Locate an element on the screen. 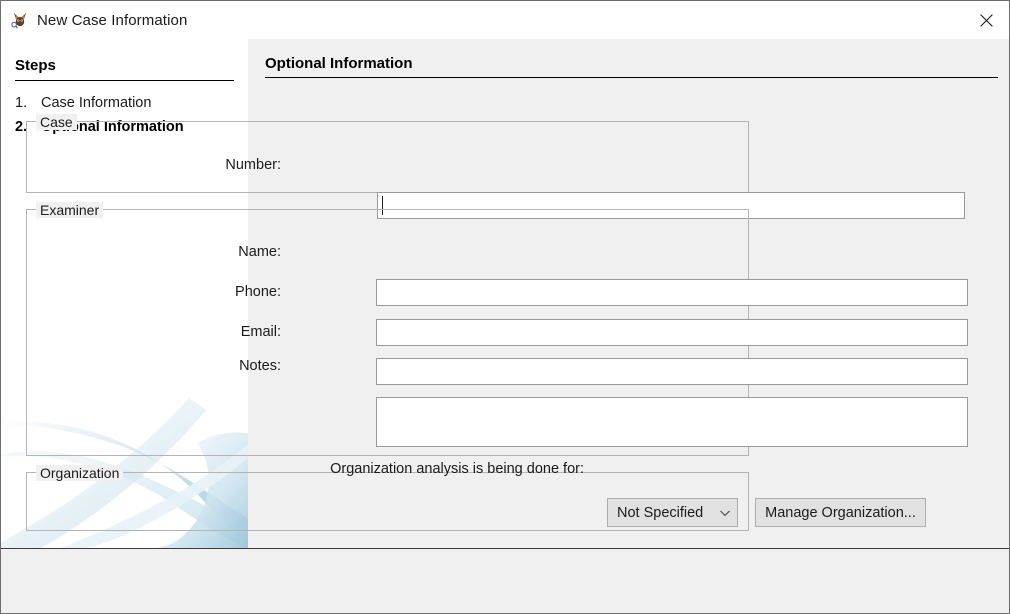 This screenshot has height=614, width=1010. examiner-notes-label: Notes: is located at coordinates (260, 366).